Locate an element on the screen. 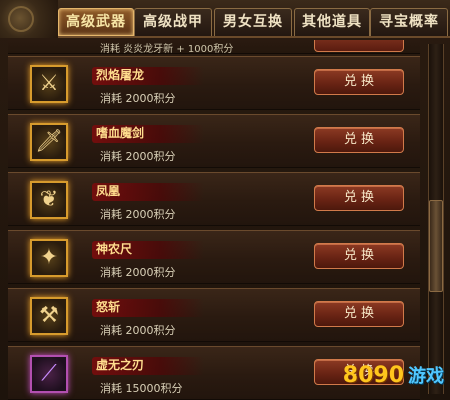 The image size is (450, 400). list-item: ⚔ 烈焰屠龙 消耗 2000积分 兑 换 is located at coordinates (214, 83).